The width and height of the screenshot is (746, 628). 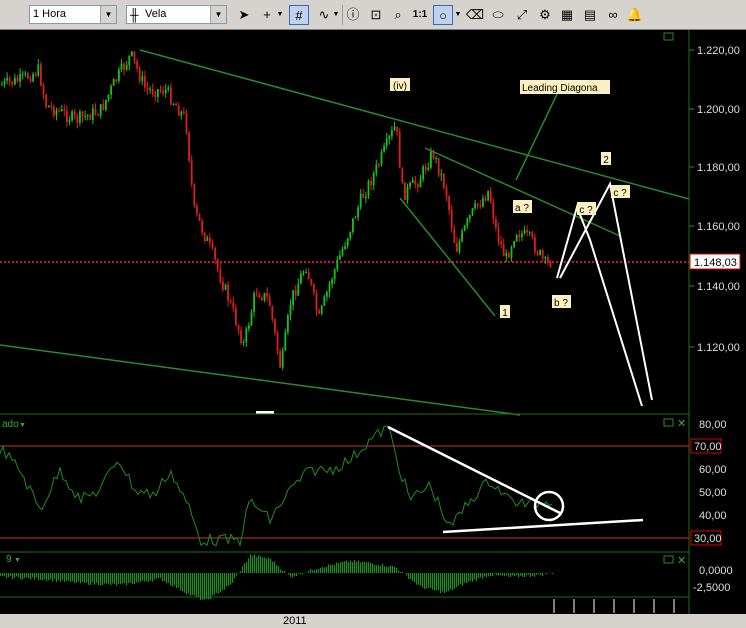 I want to click on time-axis-ticks, so click(x=614, y=606).